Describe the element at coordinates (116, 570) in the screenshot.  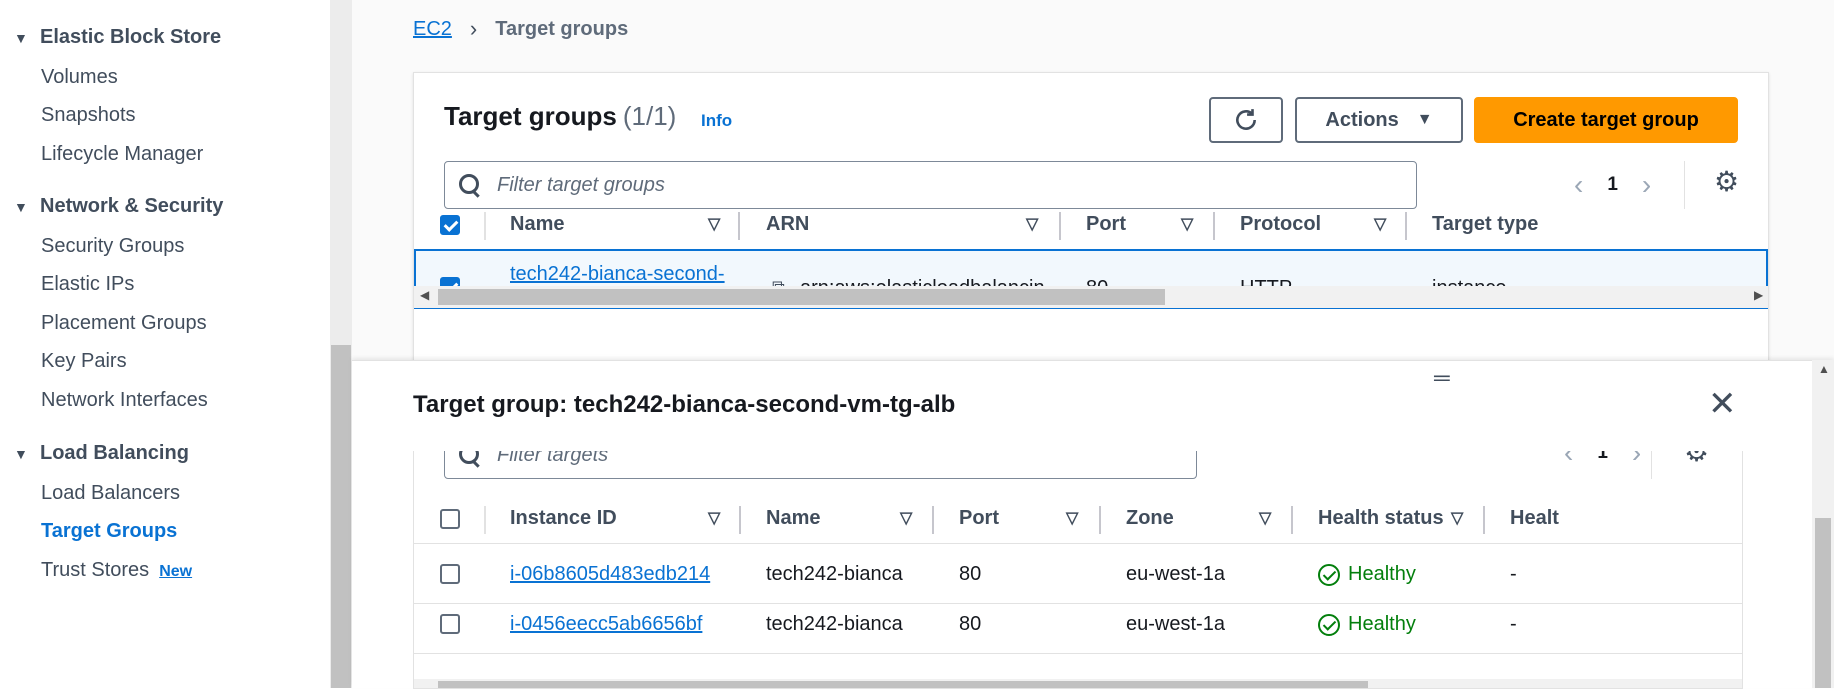
I see `sidebar-item-trust-stores: Trust Stores New` at that location.